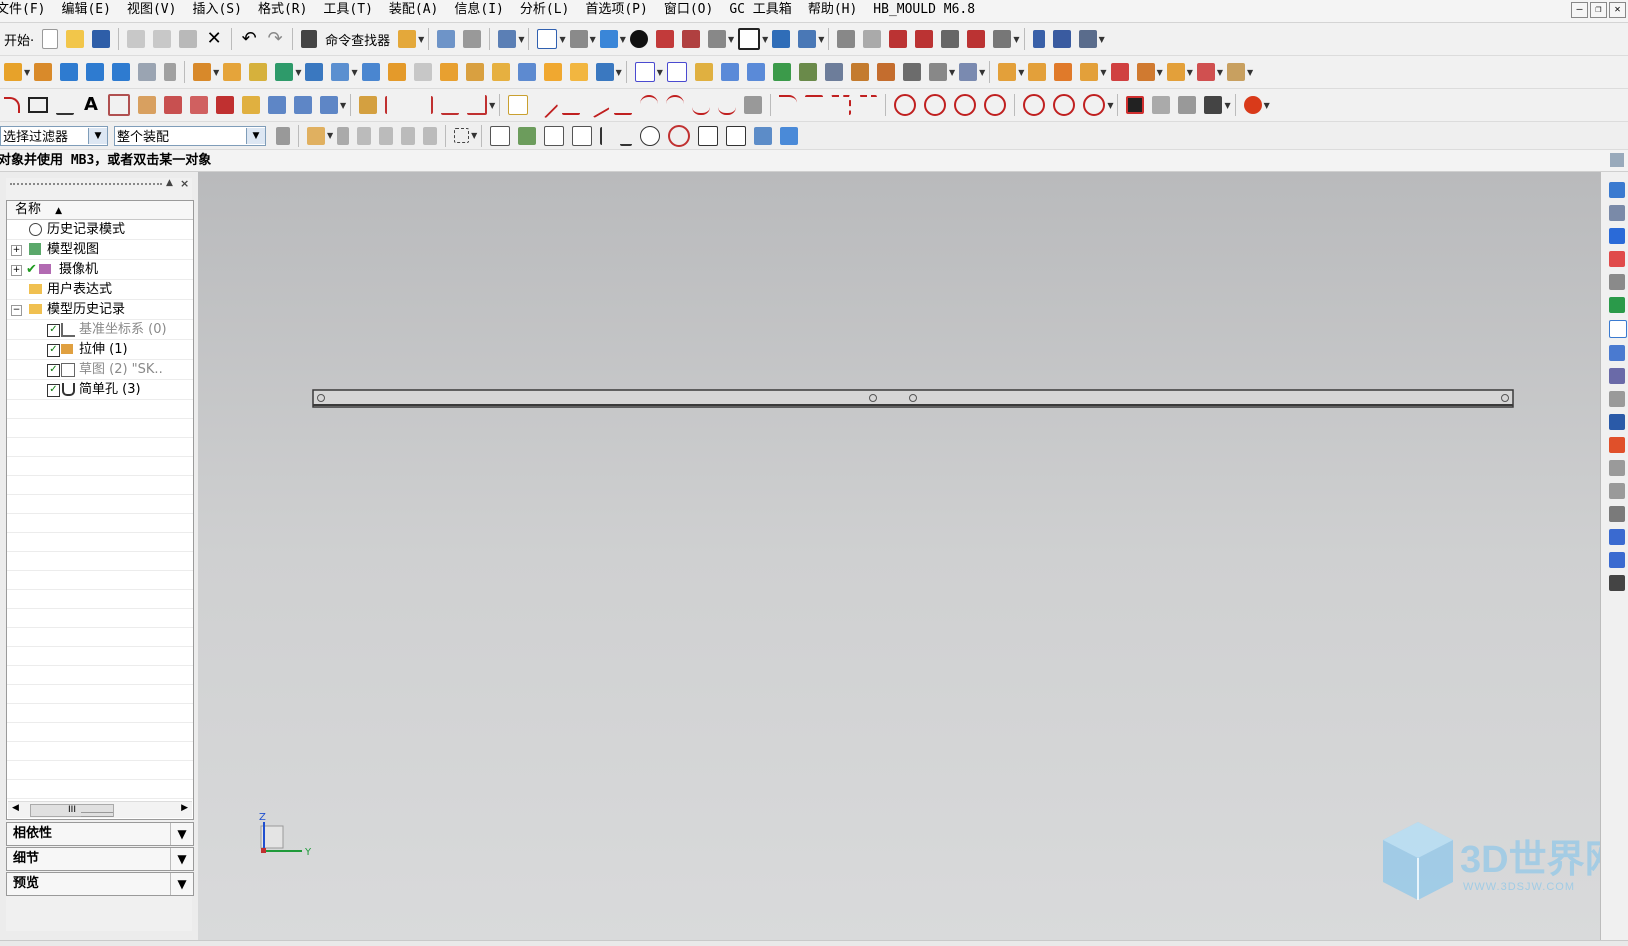 The height and width of the screenshot is (946, 1628). I want to click on line-tangent-icon, so click(623, 105).